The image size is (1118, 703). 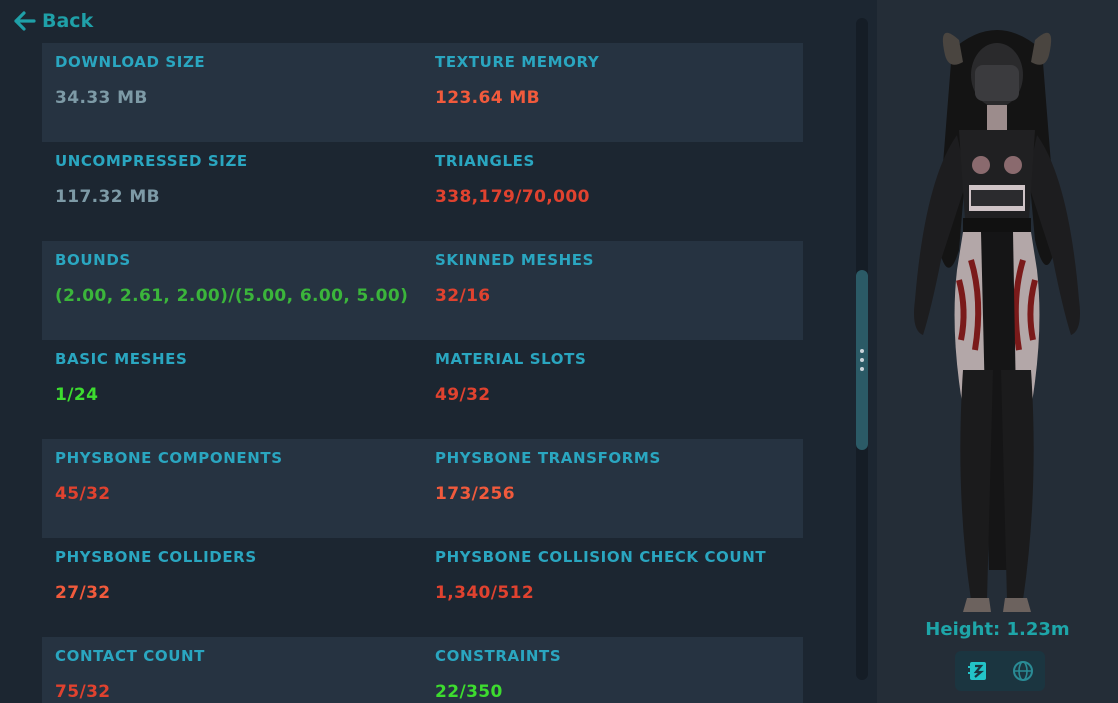 I want to click on stat-value: 173/256, so click(x=475, y=494).